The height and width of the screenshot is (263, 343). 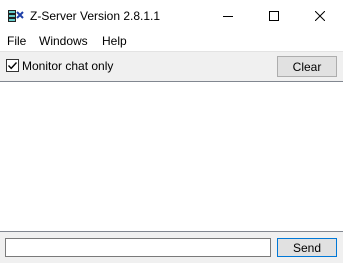 What do you see at coordinates (16, 16) in the screenshot?
I see `app-icon` at bounding box center [16, 16].